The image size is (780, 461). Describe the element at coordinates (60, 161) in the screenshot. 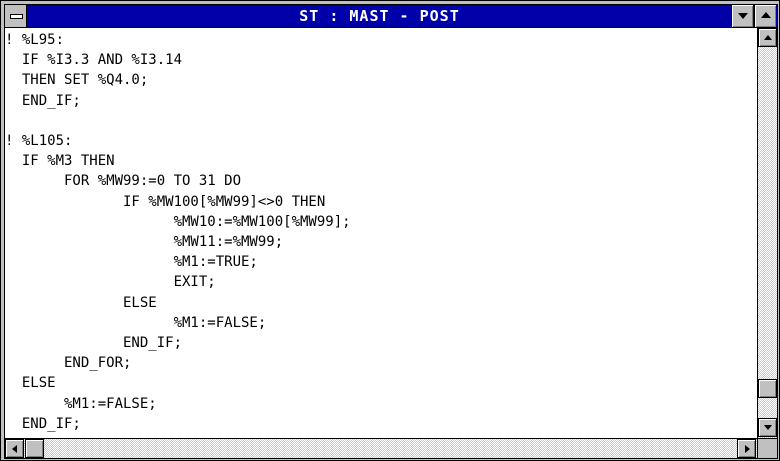

I see `code-line: IF %M3 THEN` at that location.